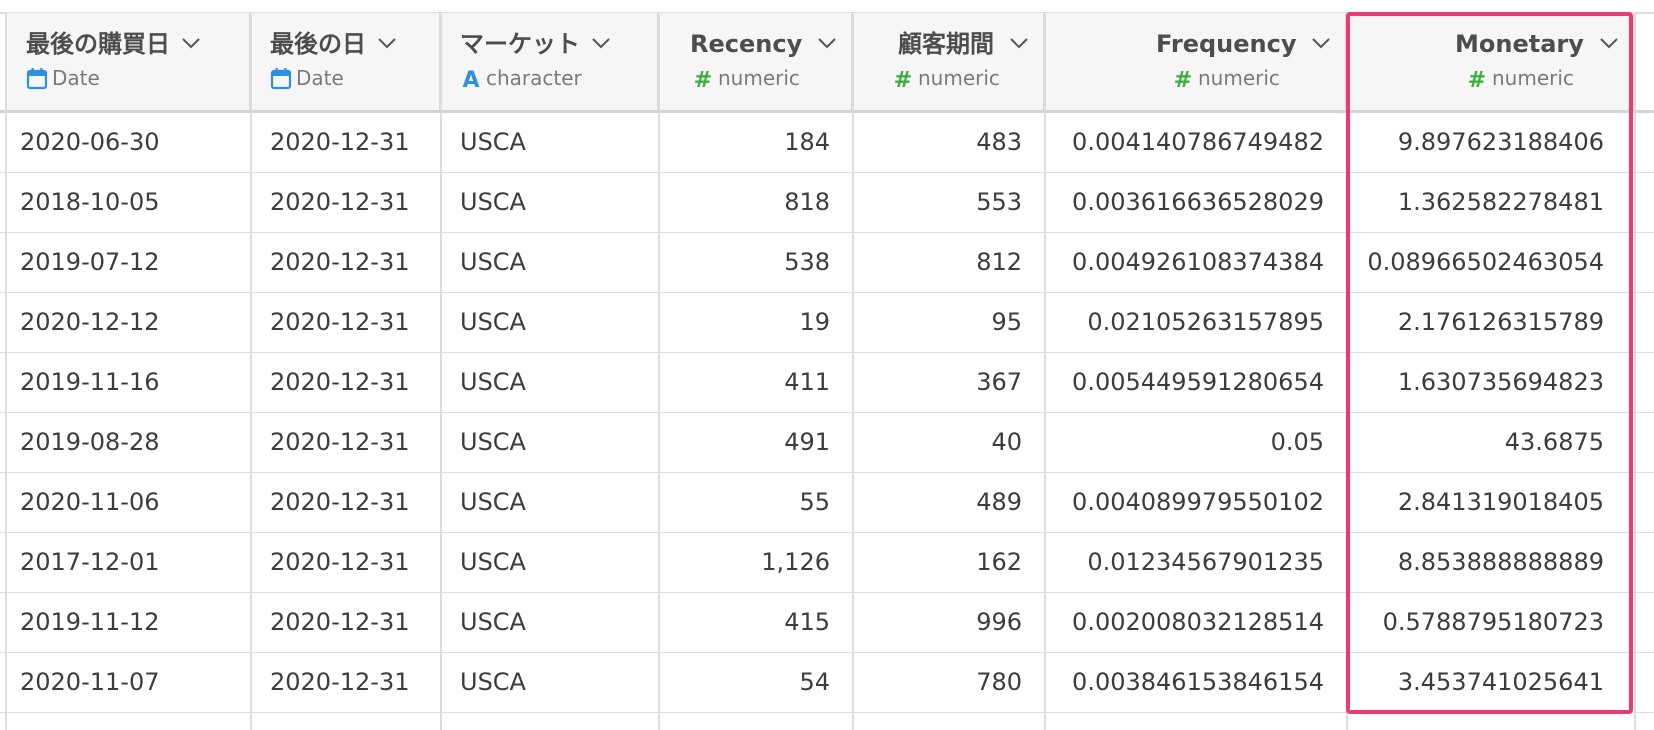  I want to click on table-cell: 538, so click(755, 262).